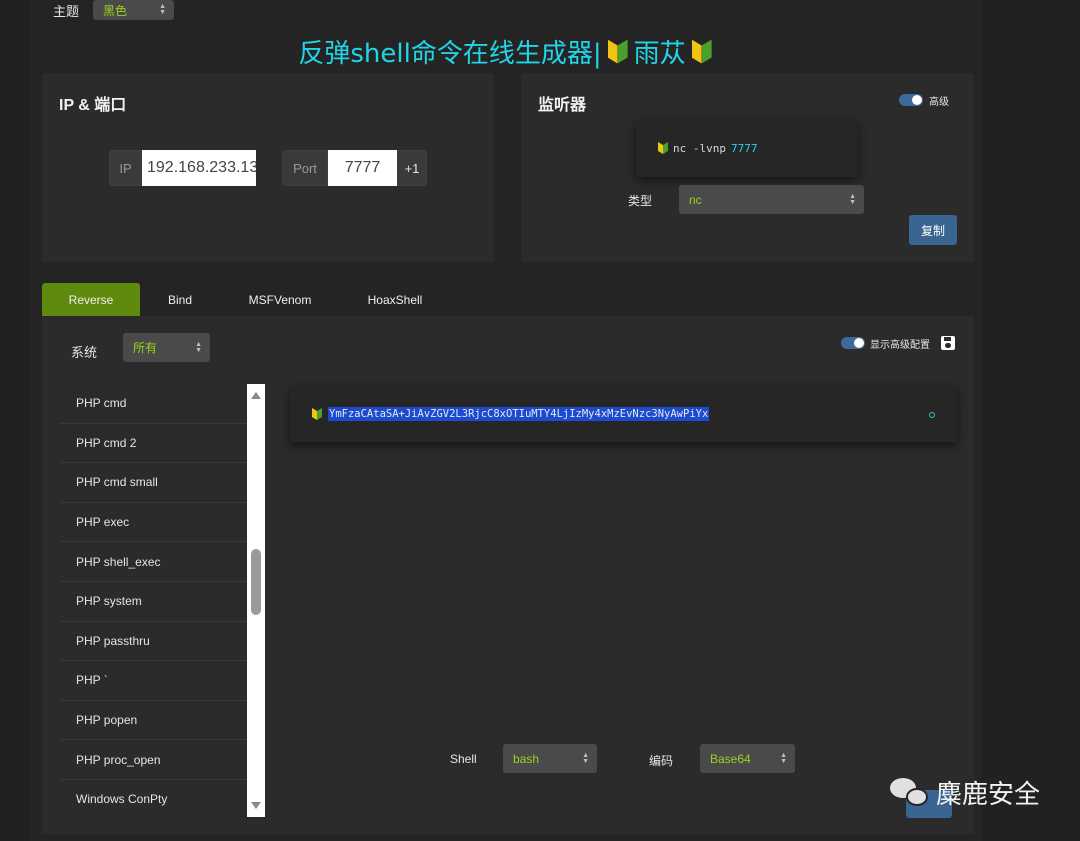 This screenshot has height=841, width=1080. I want to click on list-item: PHP system, so click(153, 602).